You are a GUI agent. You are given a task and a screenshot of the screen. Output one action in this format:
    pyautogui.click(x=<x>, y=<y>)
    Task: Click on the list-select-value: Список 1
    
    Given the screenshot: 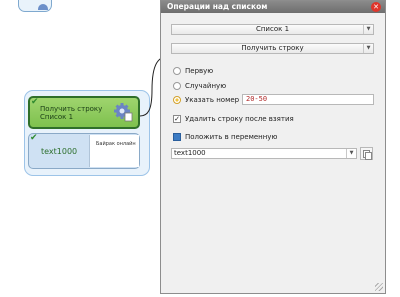 What is the action you would take?
    pyautogui.click(x=272, y=29)
    